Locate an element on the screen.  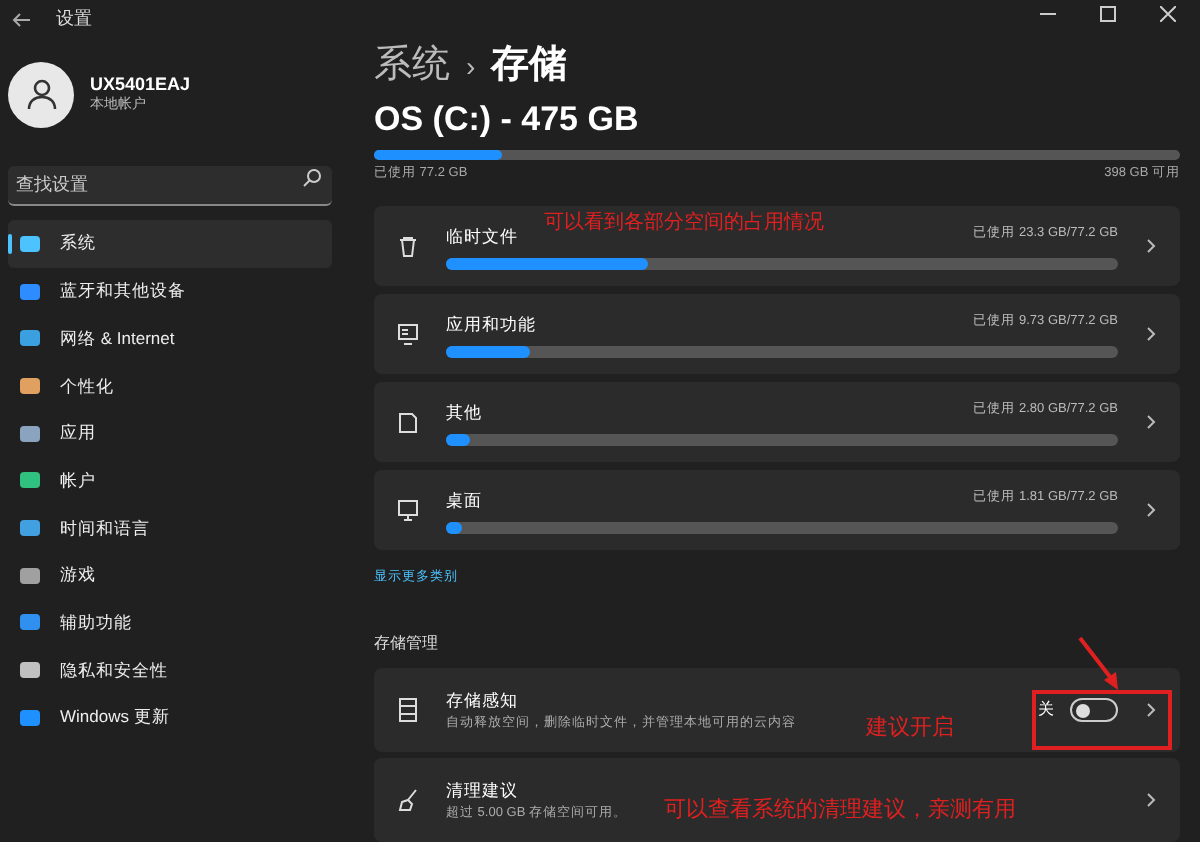
nav-item: 辅助功能 is located at coordinates (170, 623).